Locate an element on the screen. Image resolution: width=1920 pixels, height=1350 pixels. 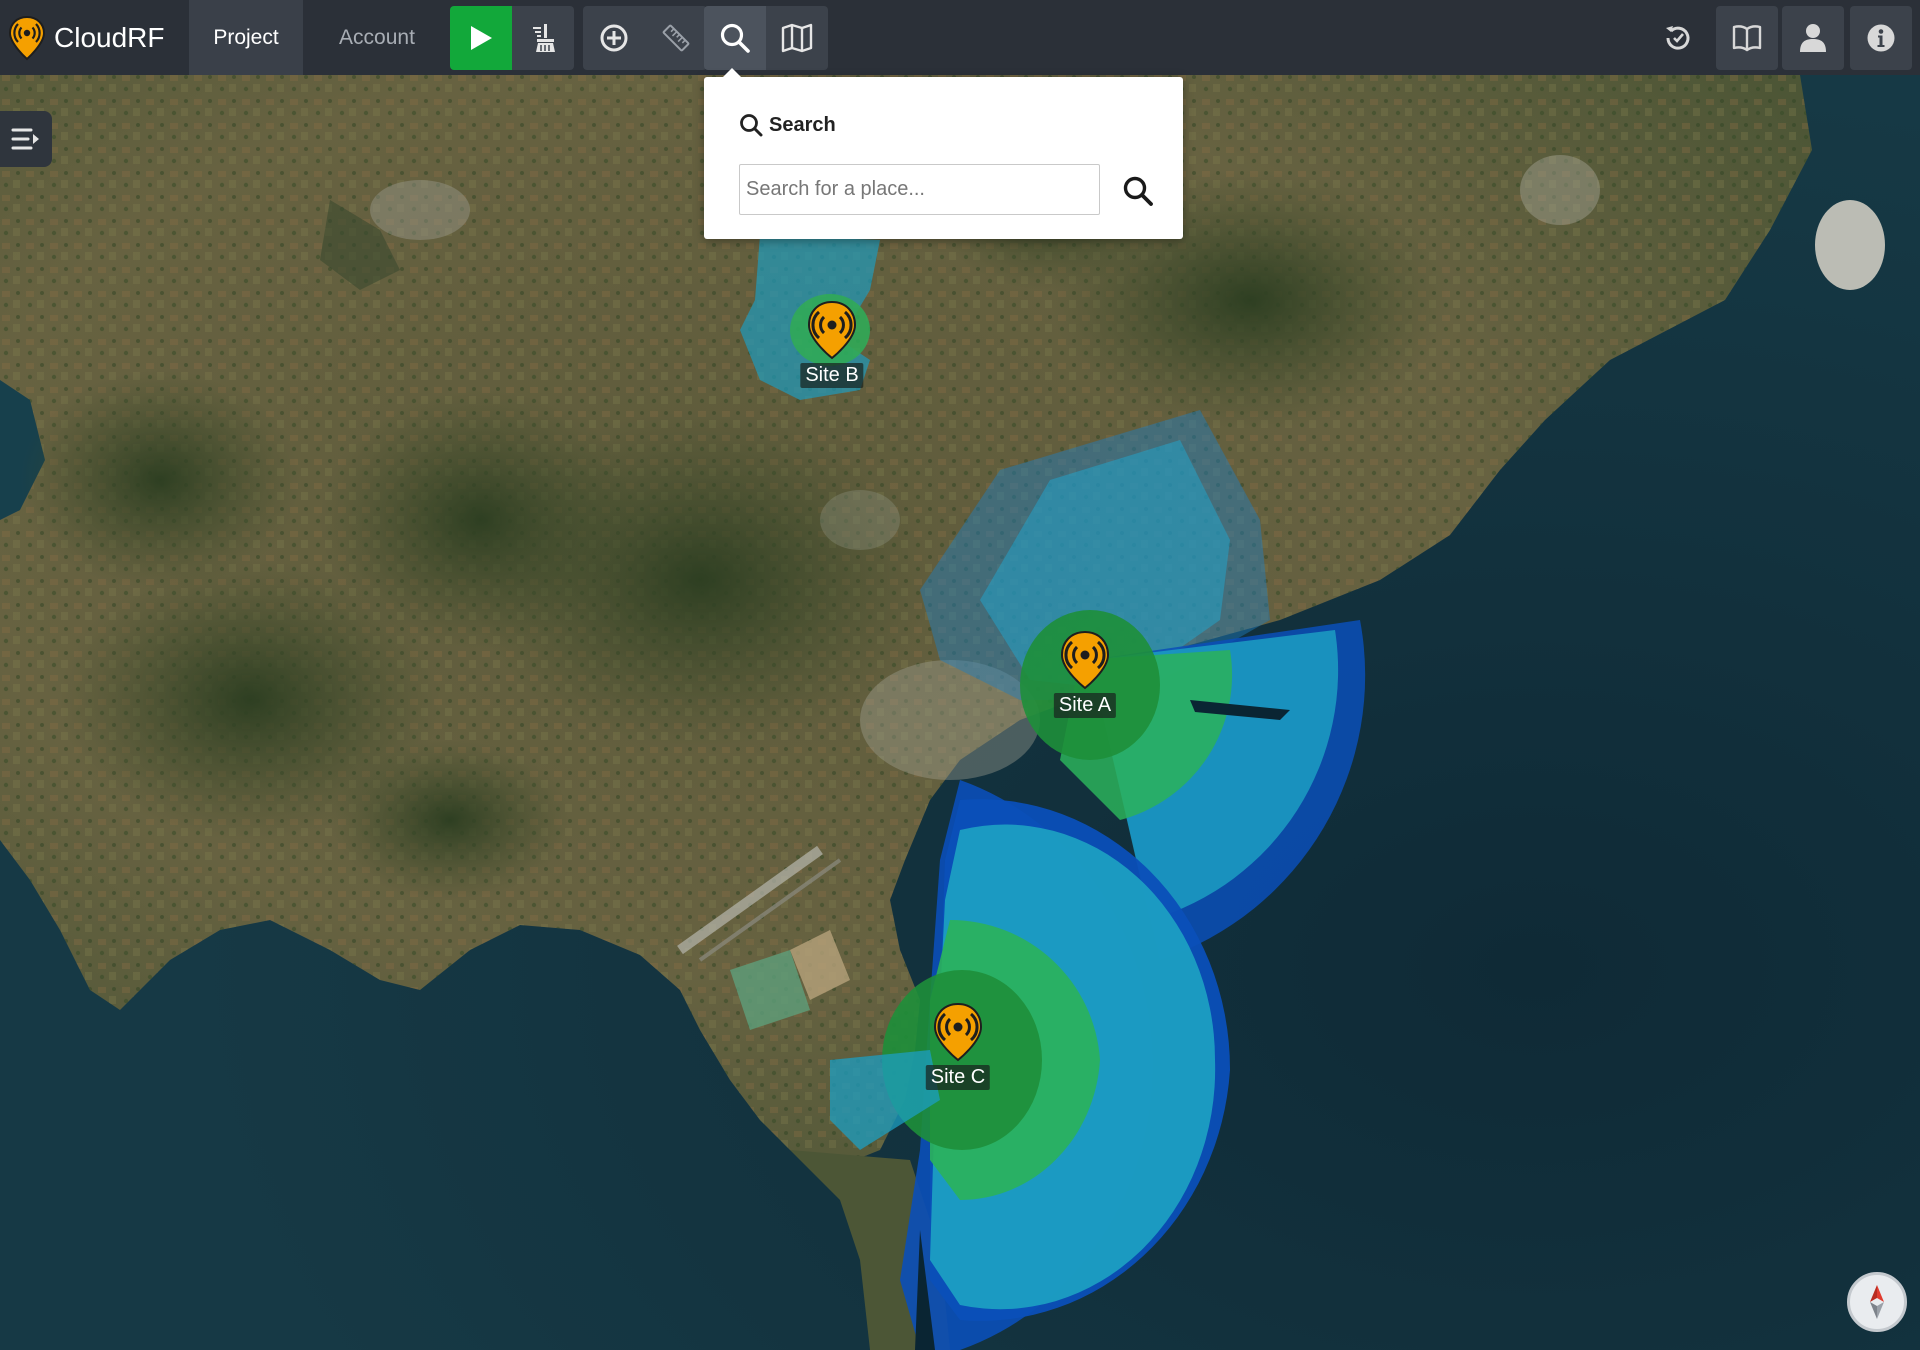
user-button is located at coordinates (1813, 38).